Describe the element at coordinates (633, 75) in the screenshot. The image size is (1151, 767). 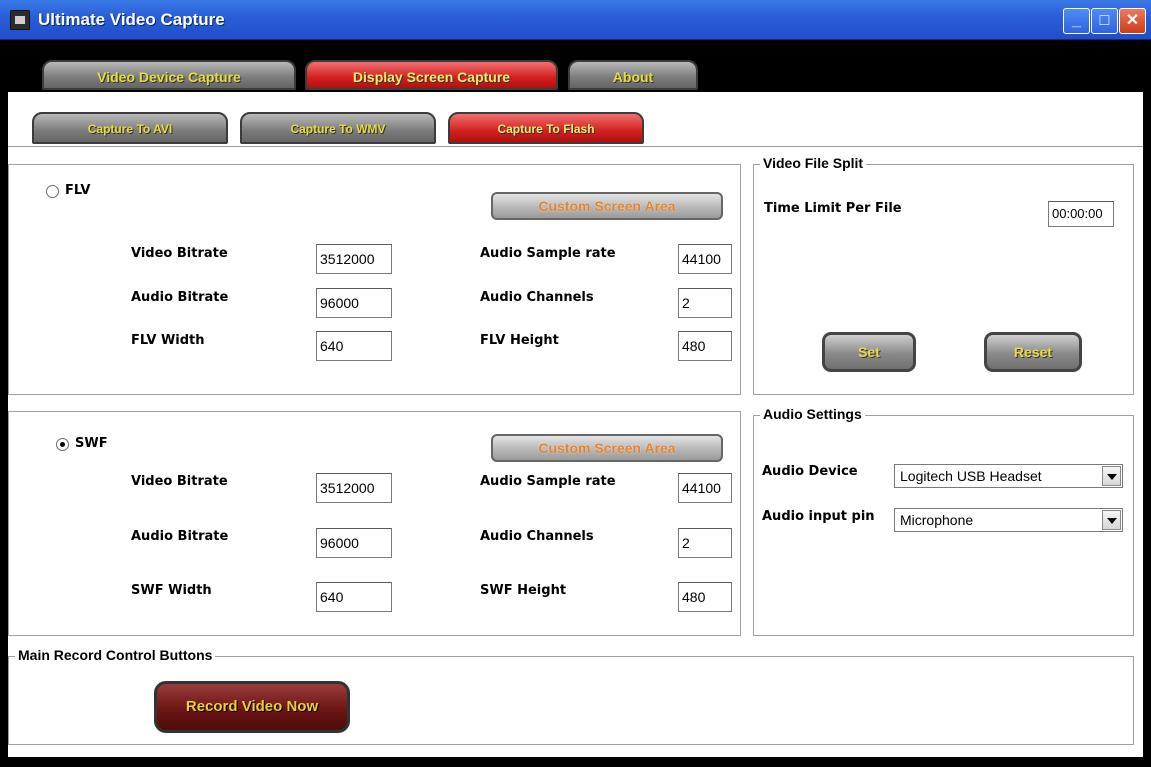
I see `tab-about: About` at that location.